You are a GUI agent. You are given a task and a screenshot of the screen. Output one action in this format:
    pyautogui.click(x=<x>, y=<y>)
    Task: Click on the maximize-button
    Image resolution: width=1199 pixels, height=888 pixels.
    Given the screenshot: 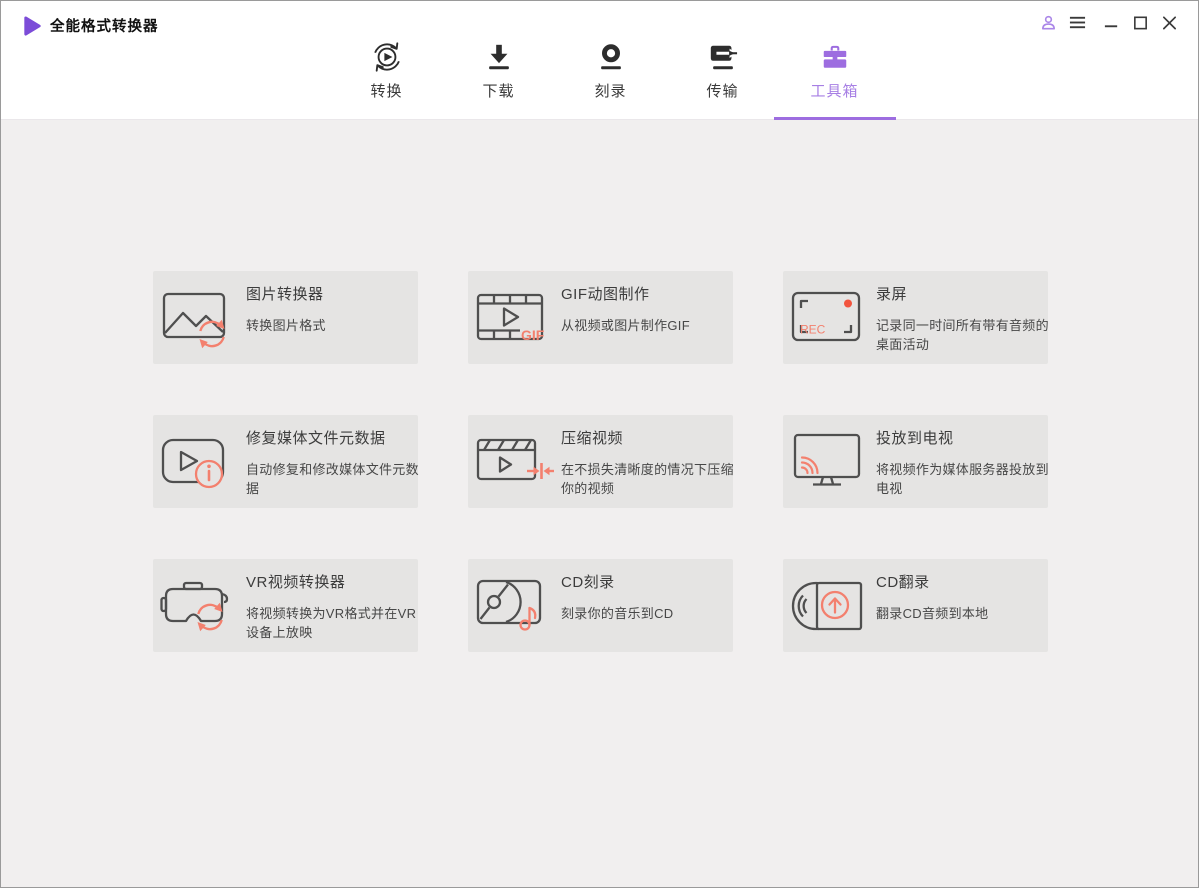 What is the action you would take?
    pyautogui.click(x=1140, y=22)
    